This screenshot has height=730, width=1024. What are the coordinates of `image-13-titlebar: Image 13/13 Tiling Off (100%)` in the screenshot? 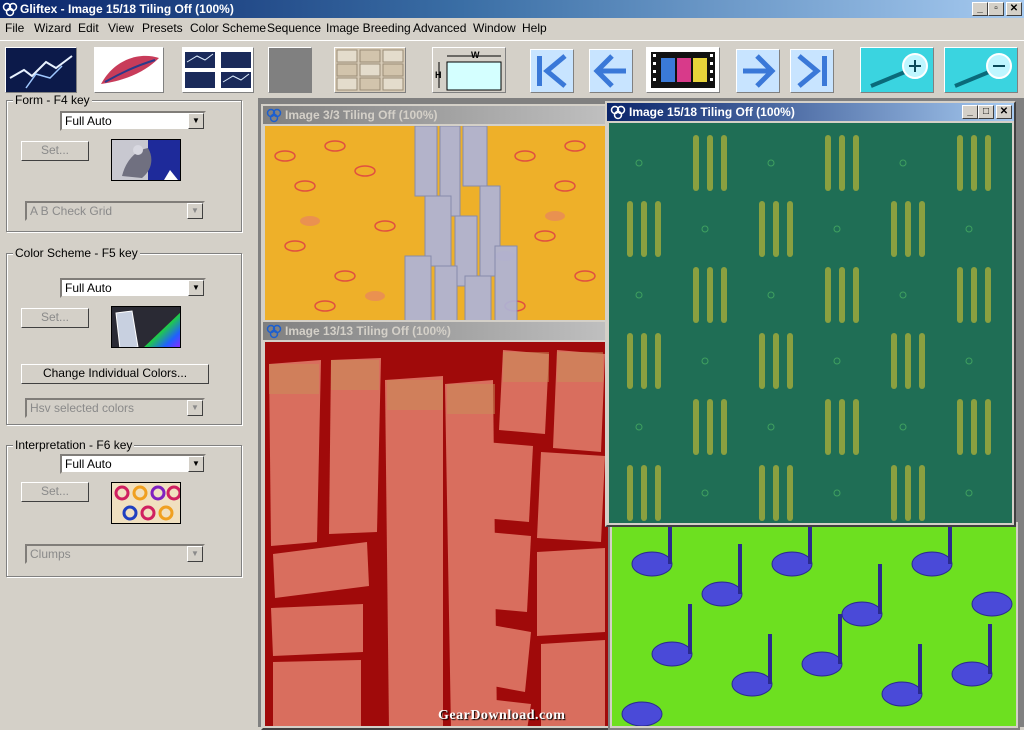 It's located at (437, 331).